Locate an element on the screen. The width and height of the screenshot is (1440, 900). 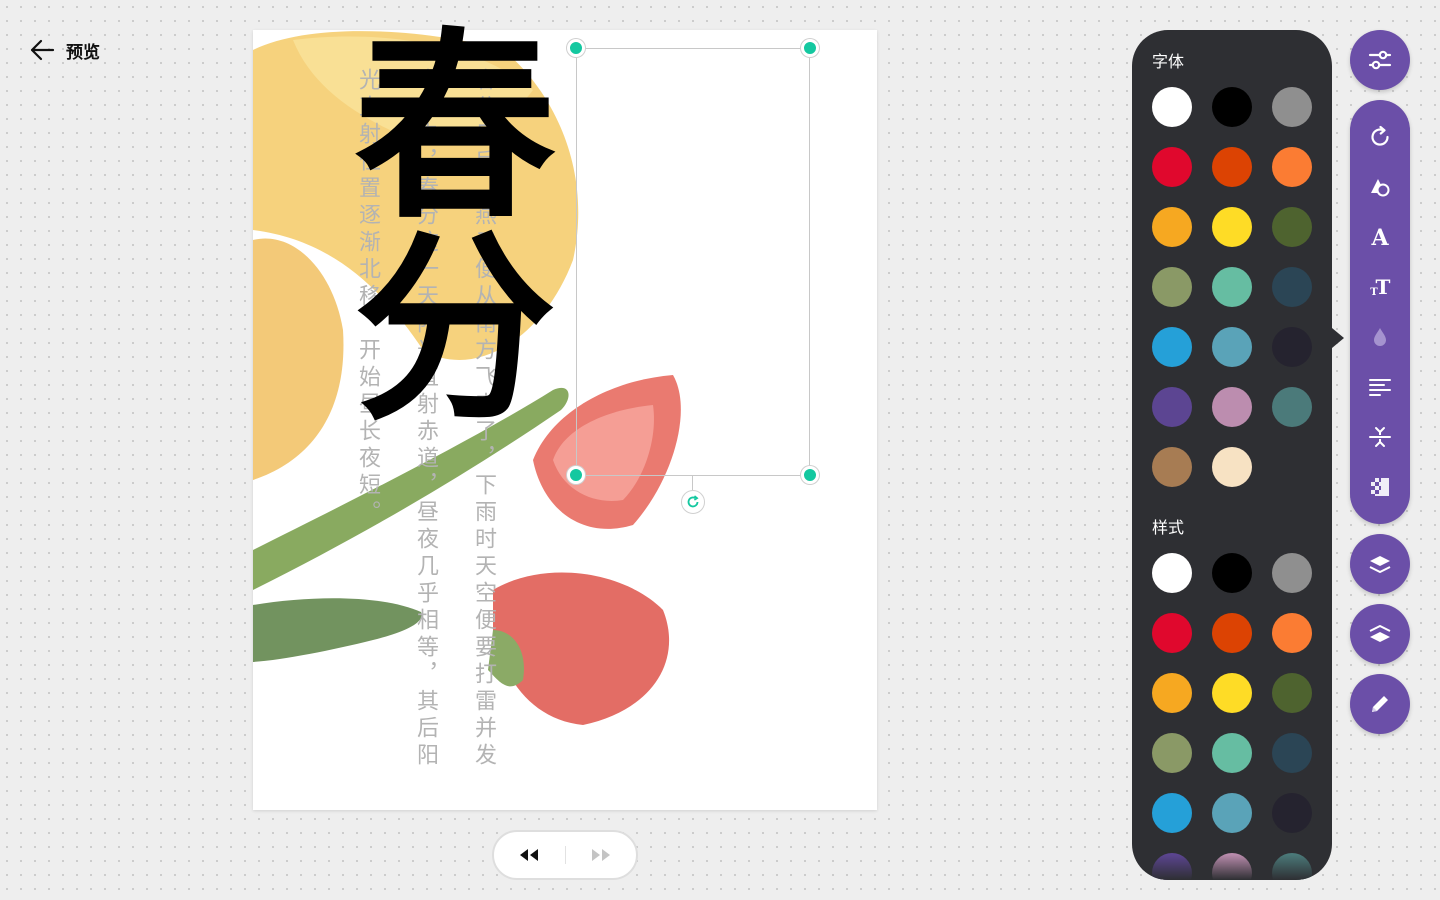
transparency-icon is located at coordinates (1380, 487).